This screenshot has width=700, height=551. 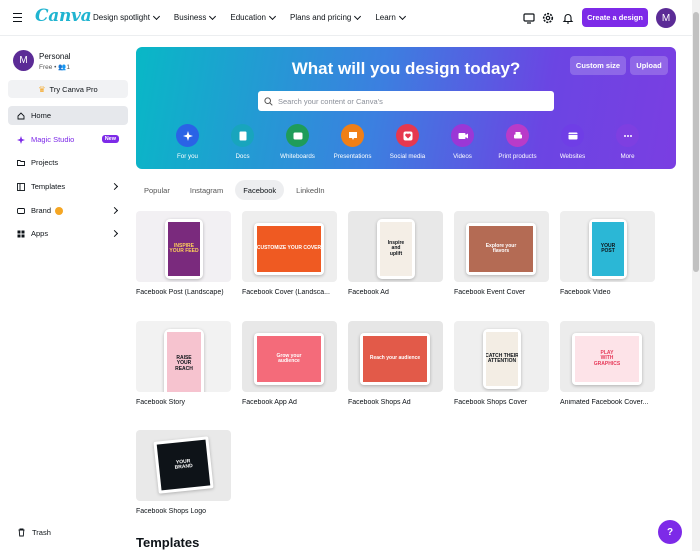 What do you see at coordinates (462, 135) in the screenshot?
I see `video-icon` at bounding box center [462, 135].